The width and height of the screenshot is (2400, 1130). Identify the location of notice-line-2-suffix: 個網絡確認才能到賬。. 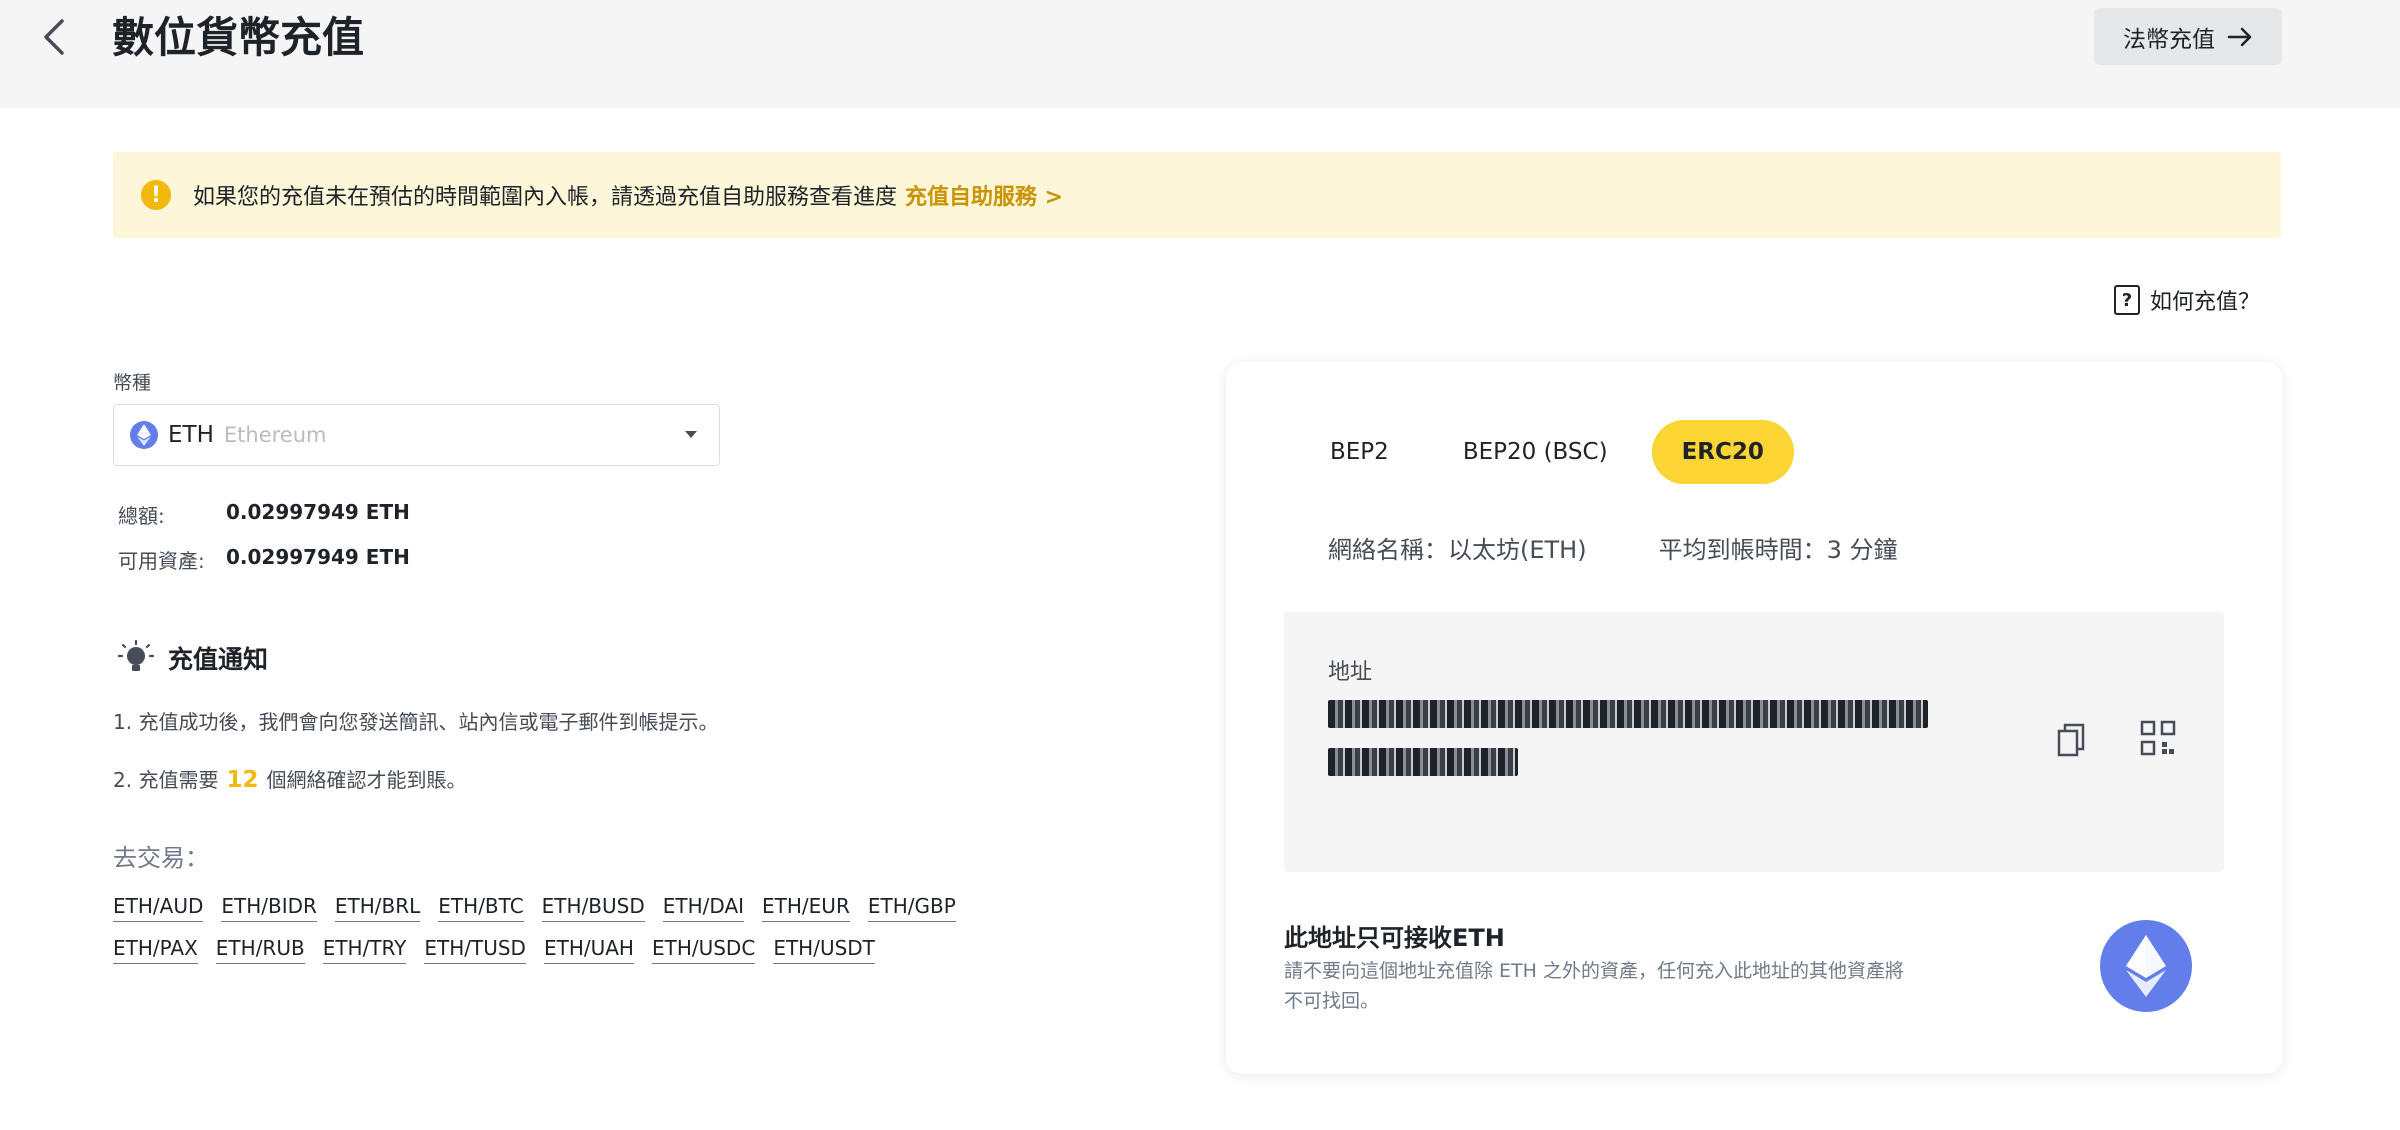
(366, 780).